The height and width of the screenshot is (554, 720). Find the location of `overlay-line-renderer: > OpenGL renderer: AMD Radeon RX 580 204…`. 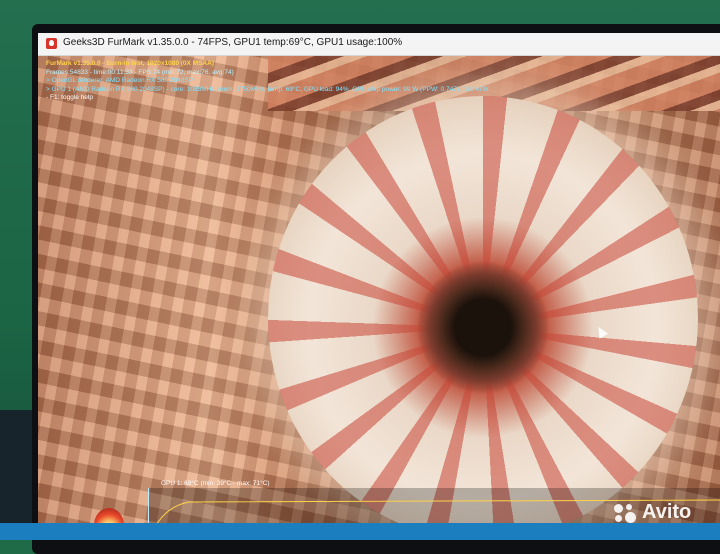

overlay-line-renderer: > OpenGL renderer: AMD Radeon RX 580 204… is located at coordinates (120, 81).